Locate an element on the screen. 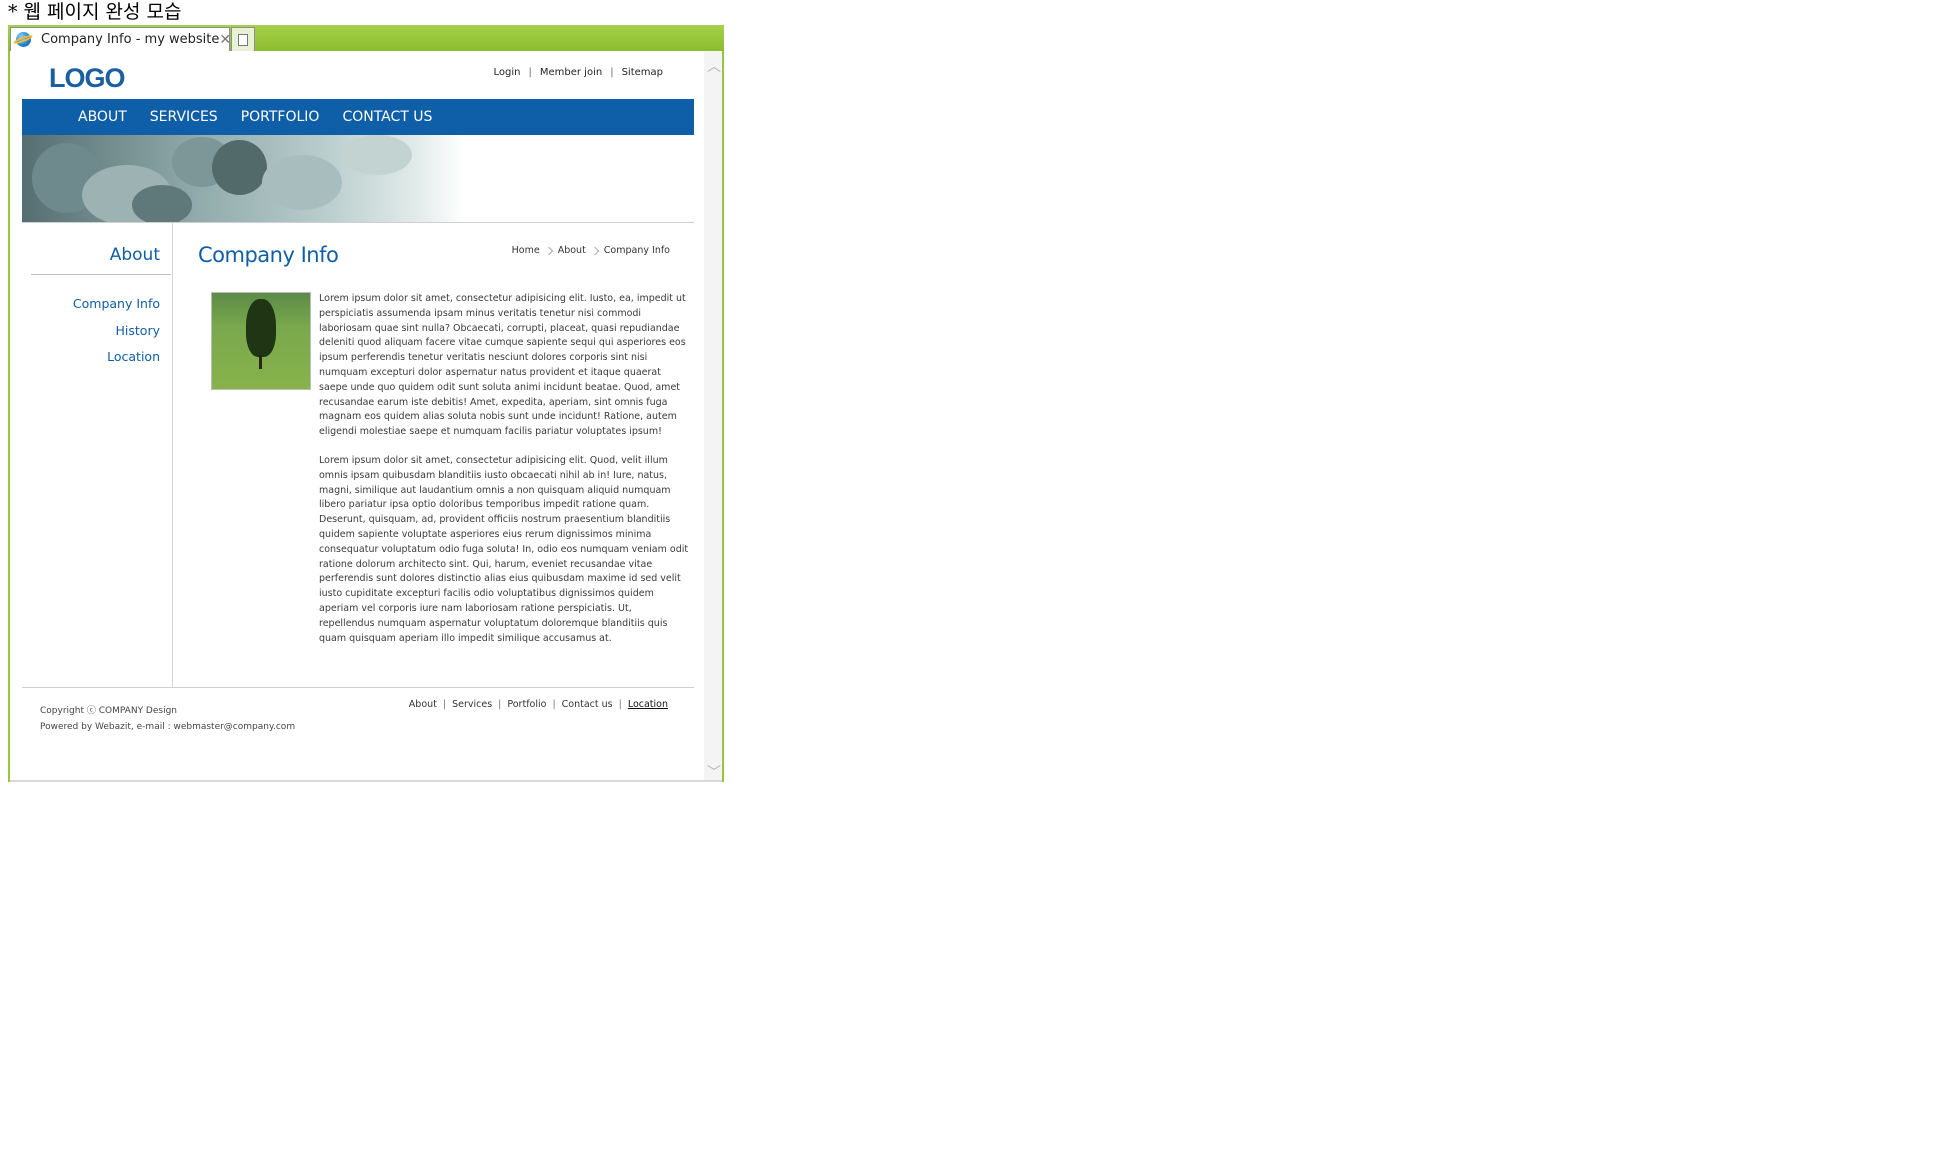 This screenshot has width=1936, height=1156. nav-portfolio: PORTFOLIO is located at coordinates (280, 117).